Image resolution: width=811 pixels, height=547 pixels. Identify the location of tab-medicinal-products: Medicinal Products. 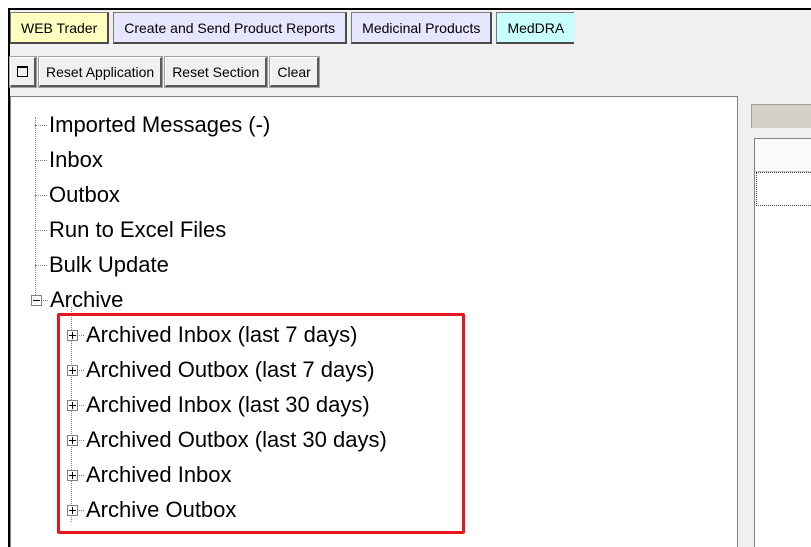
(422, 28).